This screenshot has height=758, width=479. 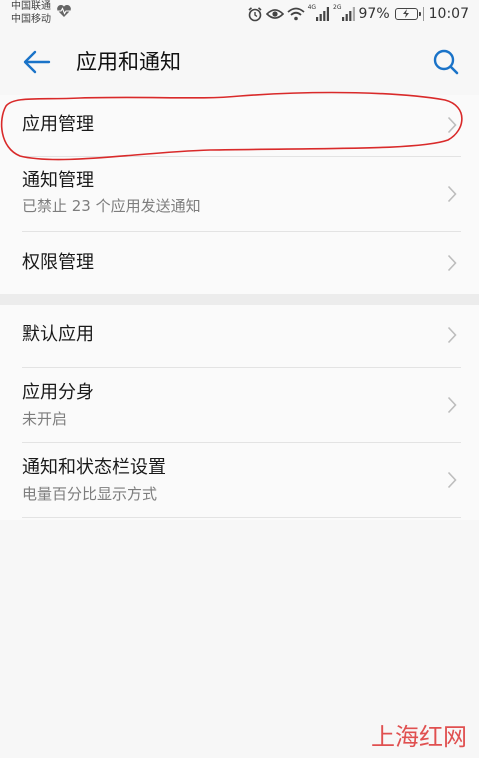 What do you see at coordinates (239, 62) in the screenshot?
I see `app-bar: 应用和通知` at bounding box center [239, 62].